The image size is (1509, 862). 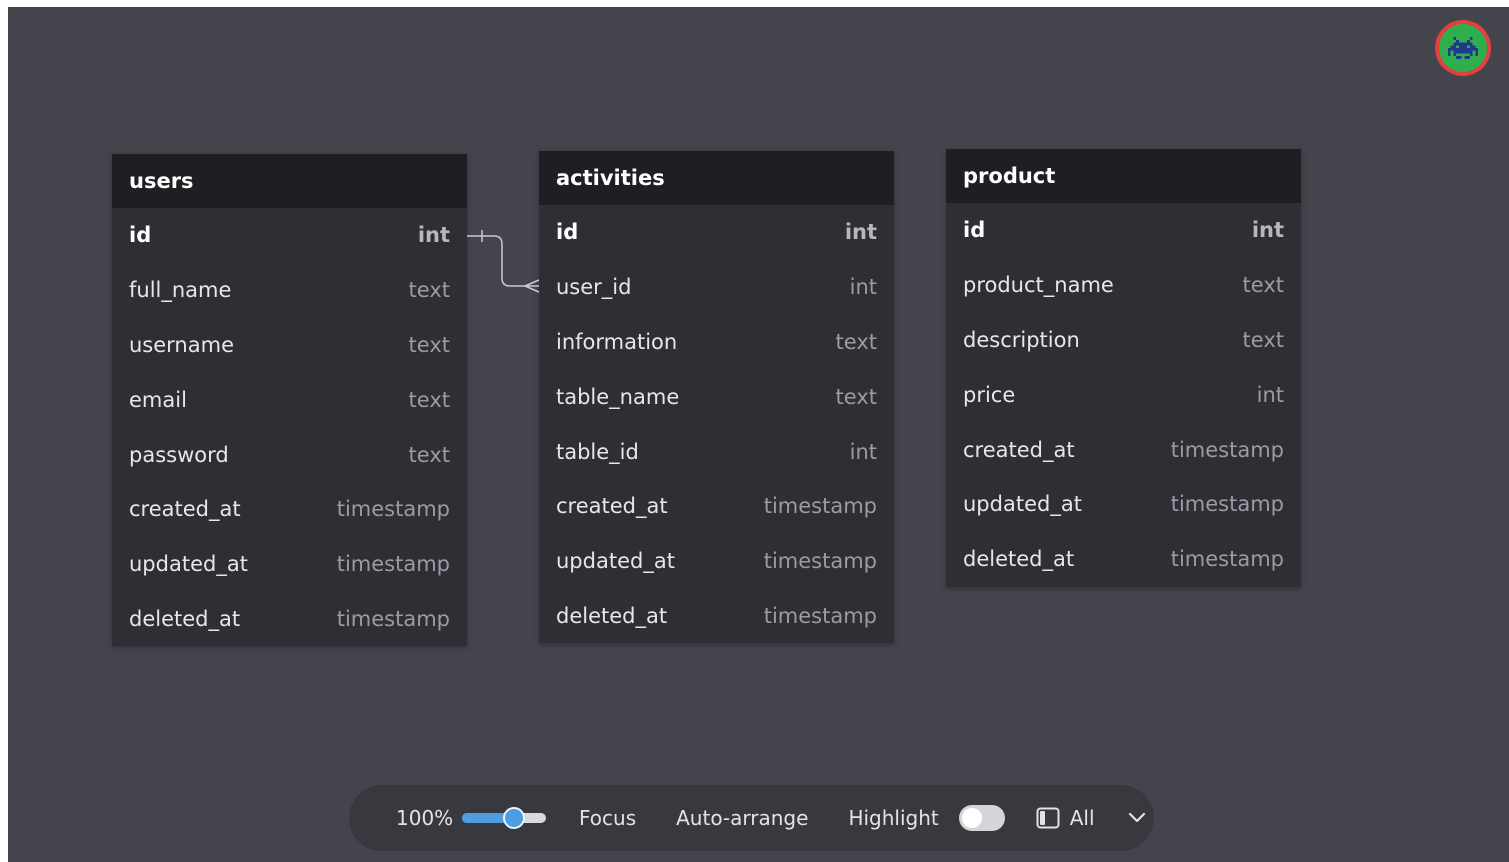 What do you see at coordinates (289, 454) in the screenshot?
I see `table-row: password text` at bounding box center [289, 454].